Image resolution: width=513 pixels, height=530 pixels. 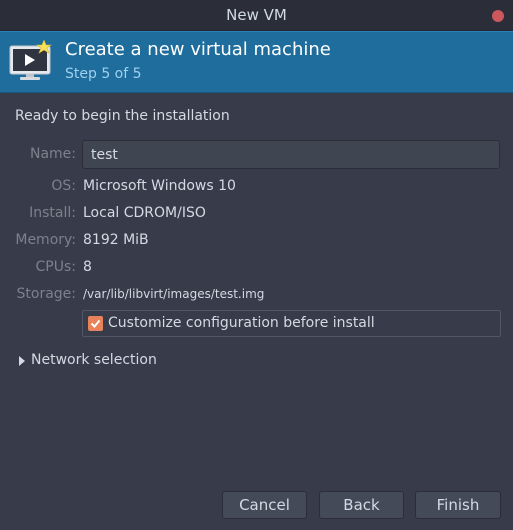 I want to click on os-row: OS: Microsoft Windows 10, so click(x=256, y=187).